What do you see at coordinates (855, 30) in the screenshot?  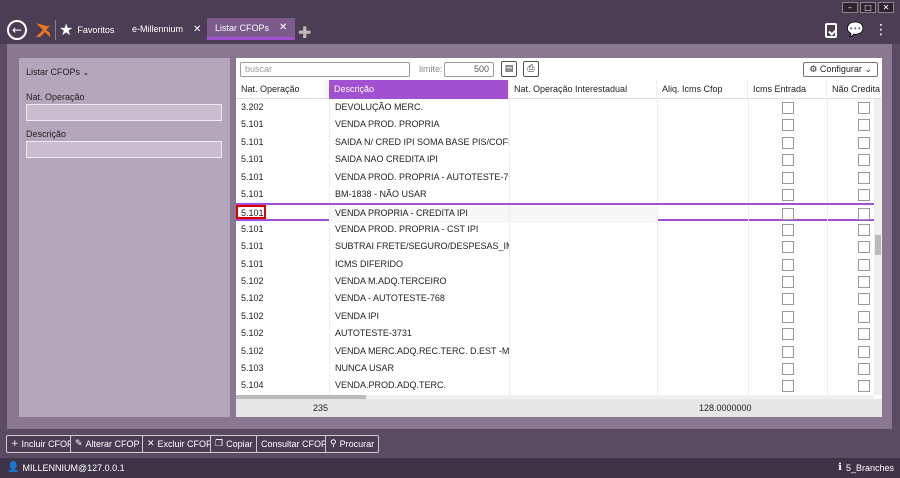 I see `chat-icon: 💬` at bounding box center [855, 30].